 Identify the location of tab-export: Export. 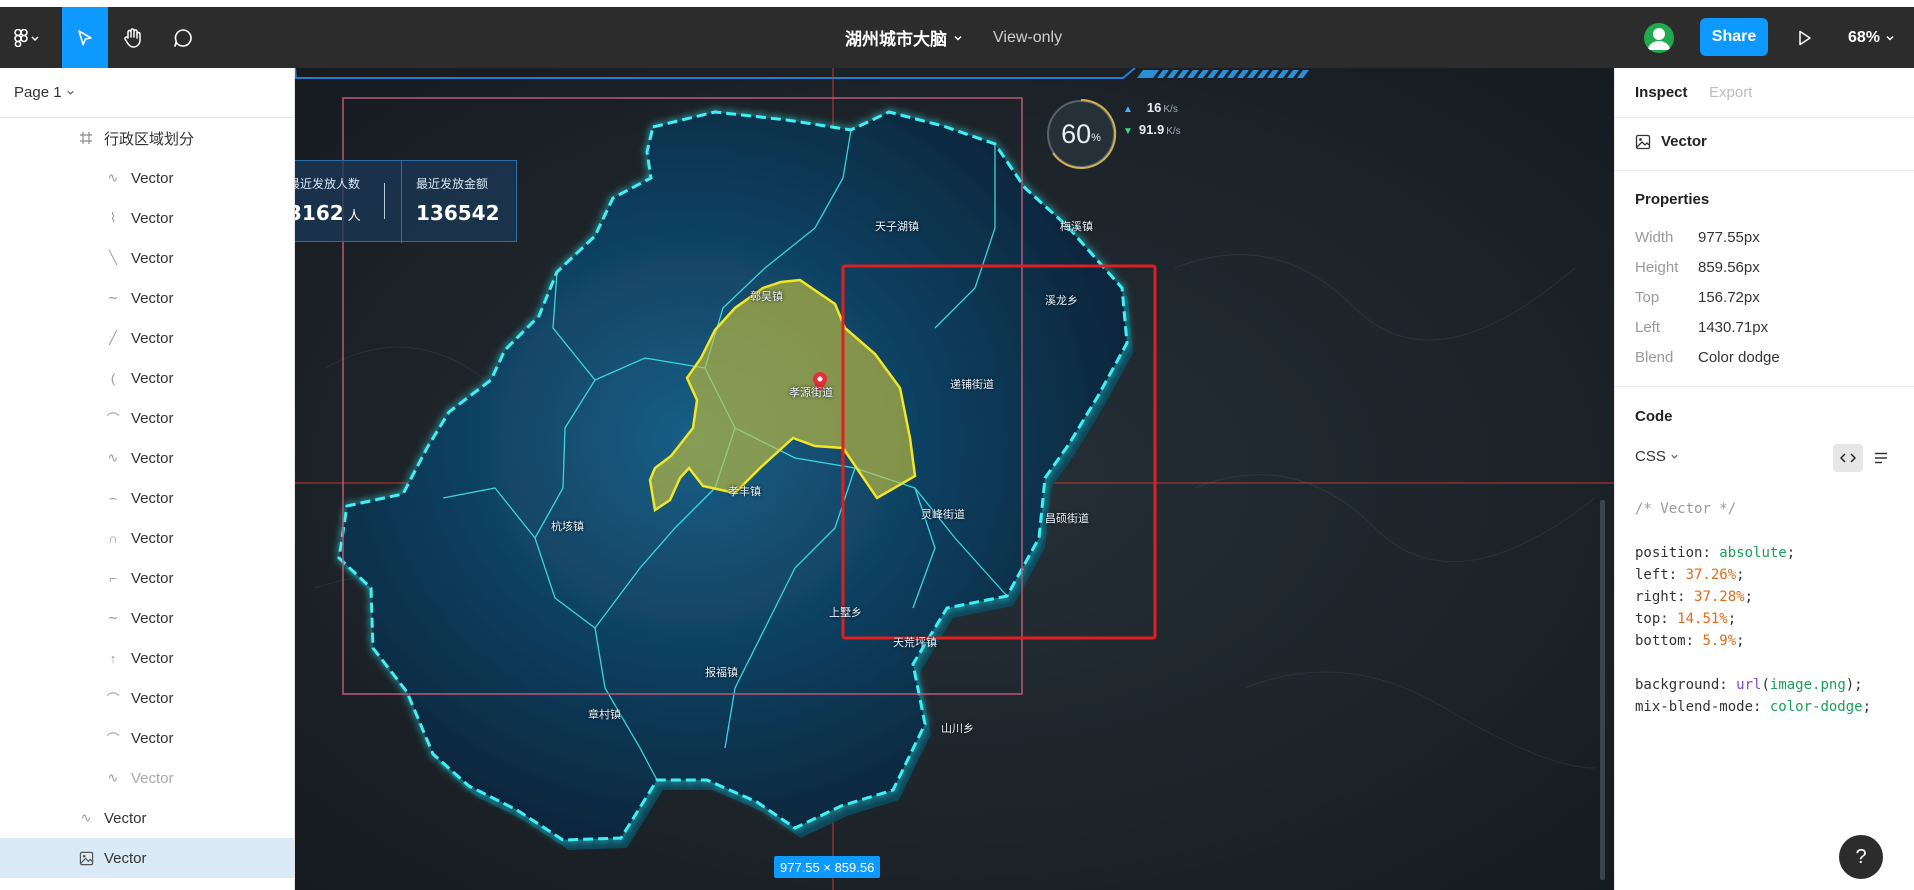
(1730, 92).